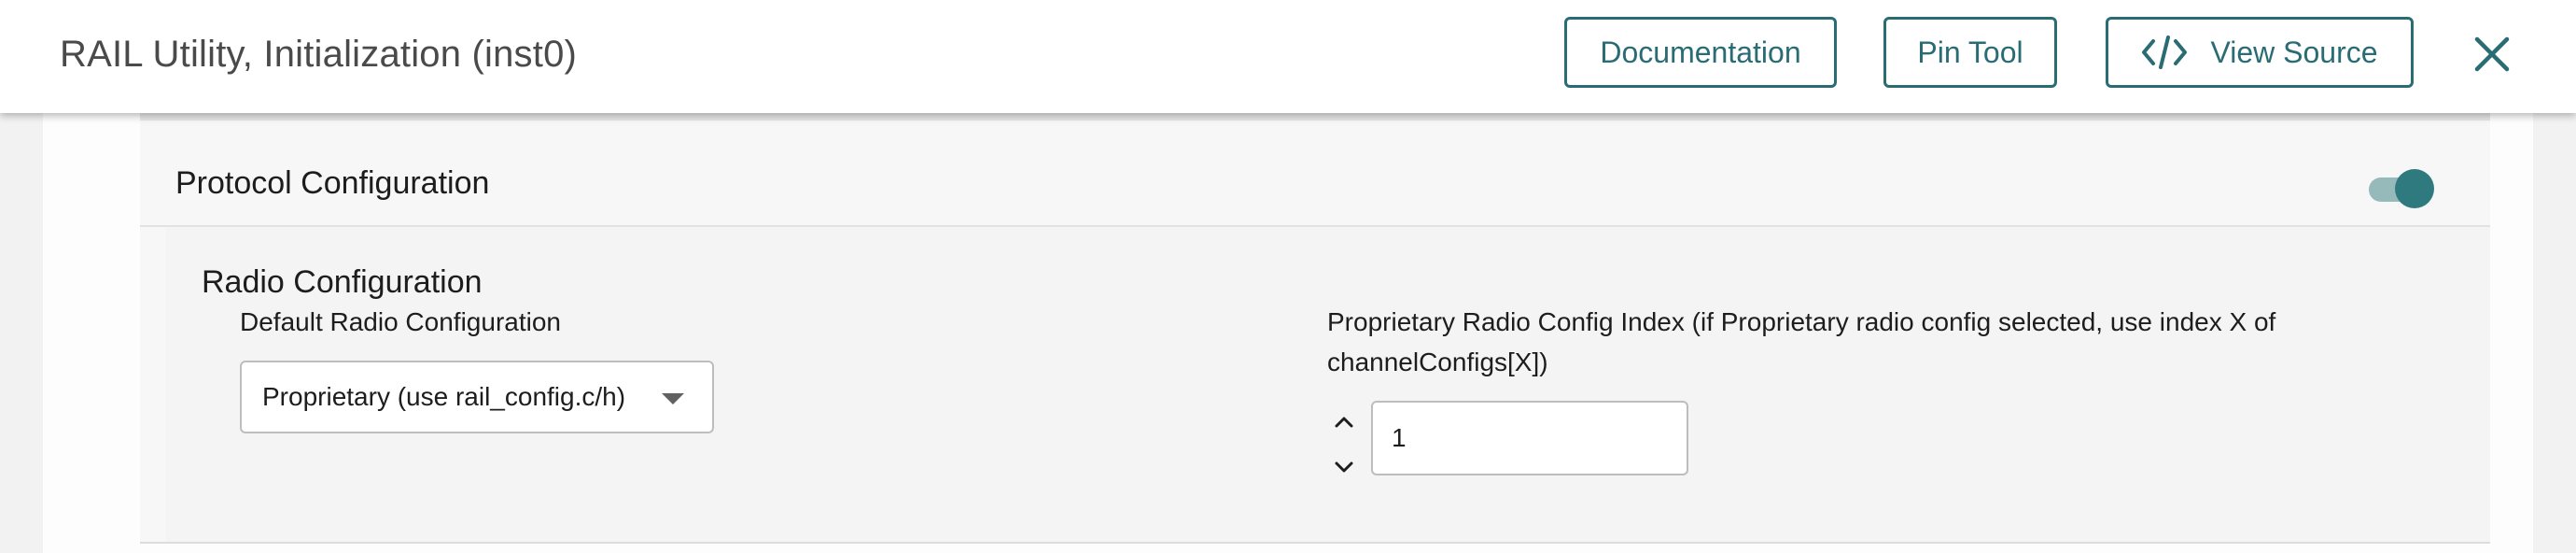 The height and width of the screenshot is (553, 2576). I want to click on documentation-button: Documentation, so click(1700, 52).